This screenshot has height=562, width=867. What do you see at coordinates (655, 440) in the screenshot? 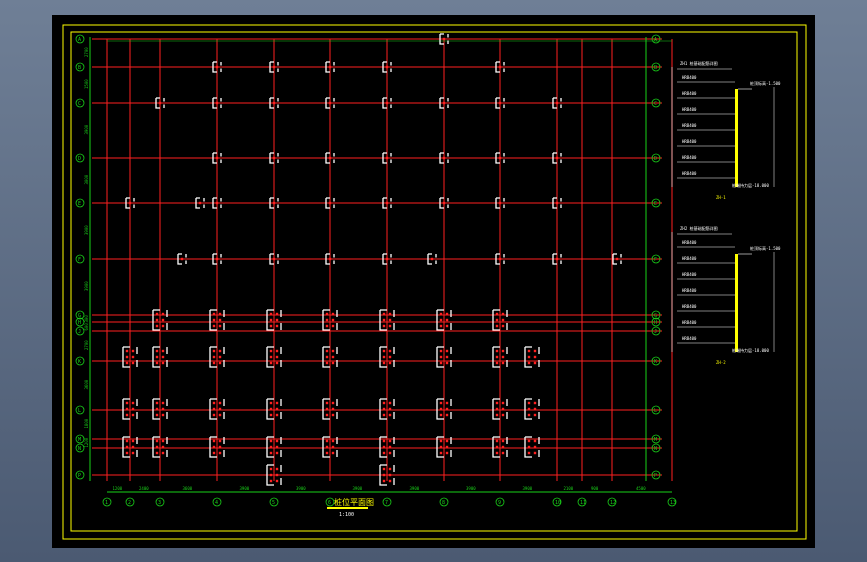
I see `axis-label-row: M` at bounding box center [655, 440].